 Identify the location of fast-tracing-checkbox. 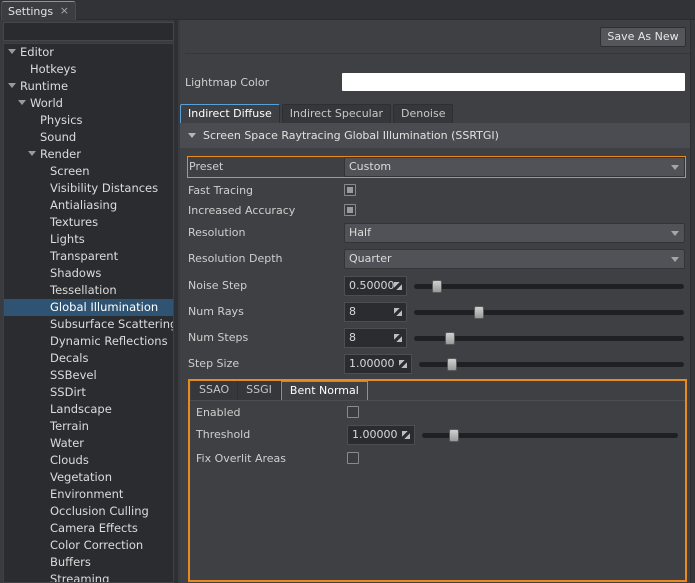
(350, 190).